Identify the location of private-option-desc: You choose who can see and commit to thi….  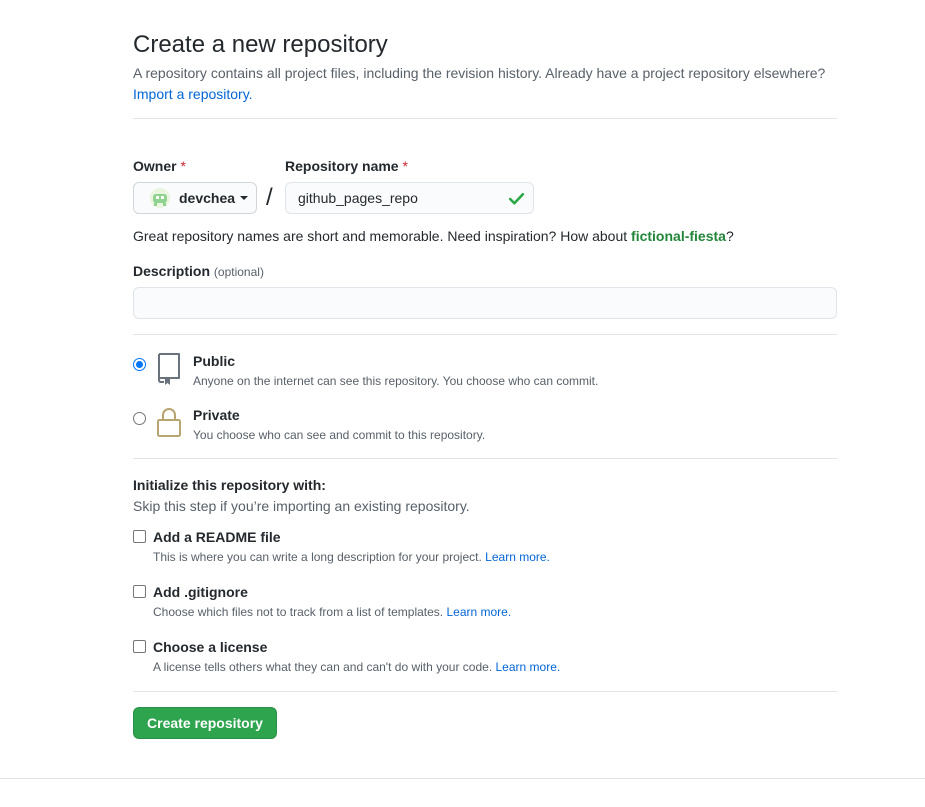
(339, 435).